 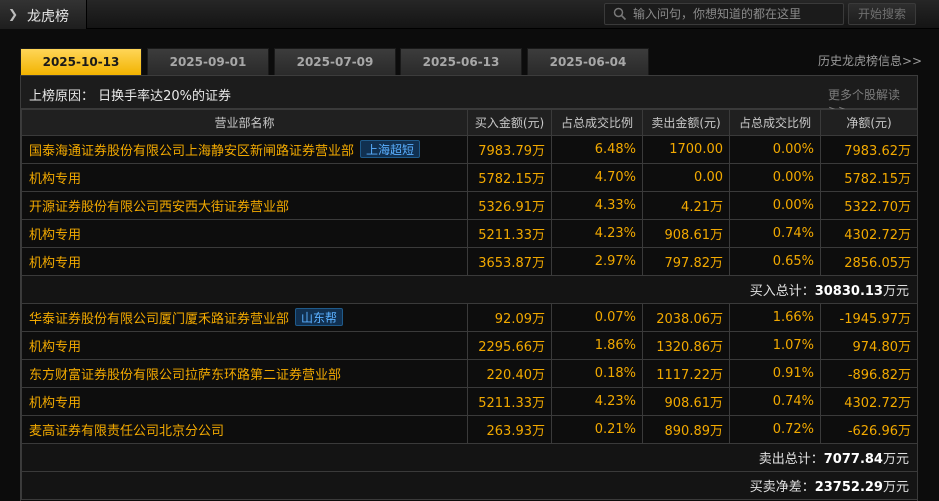 I want to click on net-total-unit: 万元, so click(x=895, y=487).